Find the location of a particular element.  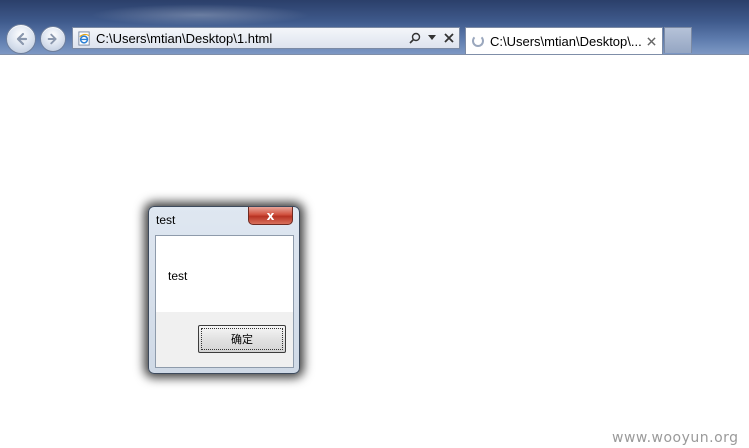

back-arrow-icon is located at coordinates (22, 39).